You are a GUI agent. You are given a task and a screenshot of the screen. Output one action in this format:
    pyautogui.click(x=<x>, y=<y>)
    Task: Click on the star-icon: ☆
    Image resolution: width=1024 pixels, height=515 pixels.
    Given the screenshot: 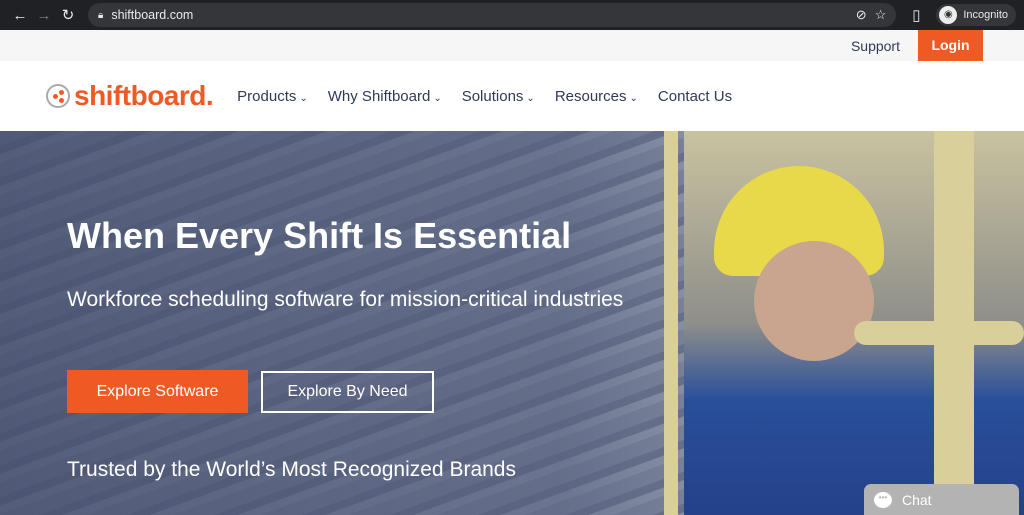 What is the action you would take?
    pyautogui.click(x=881, y=15)
    